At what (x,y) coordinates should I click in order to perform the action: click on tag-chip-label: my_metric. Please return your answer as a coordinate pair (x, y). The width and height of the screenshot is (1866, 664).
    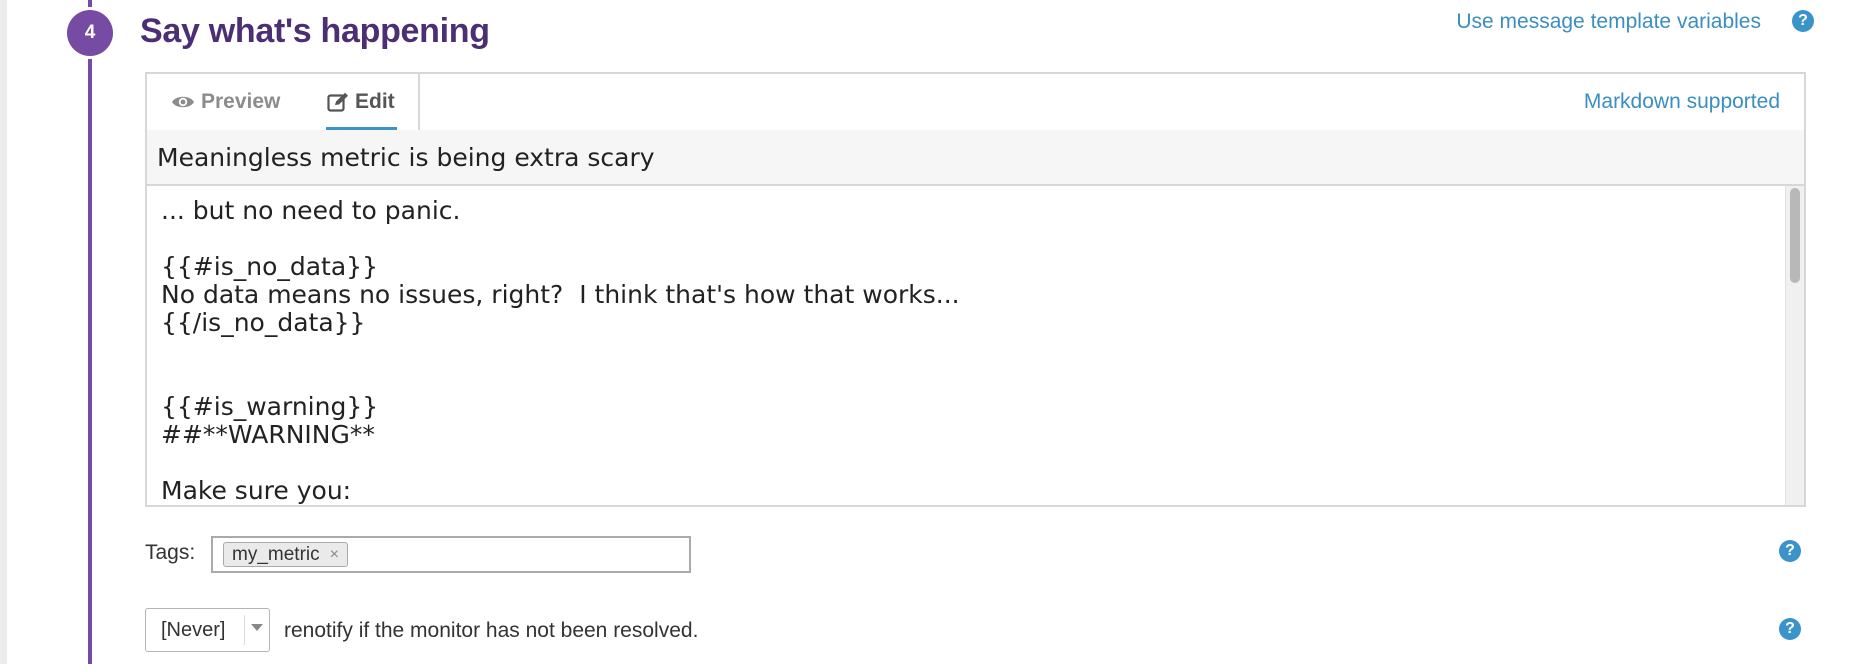
    Looking at the image, I should click on (276, 554).